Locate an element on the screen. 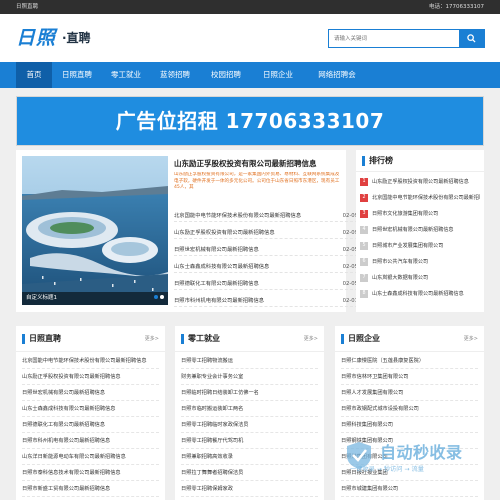 The image size is (500, 500). ranking-item: 4 日照世宏机械有限公司最新招聘信息 is located at coordinates (420, 230).